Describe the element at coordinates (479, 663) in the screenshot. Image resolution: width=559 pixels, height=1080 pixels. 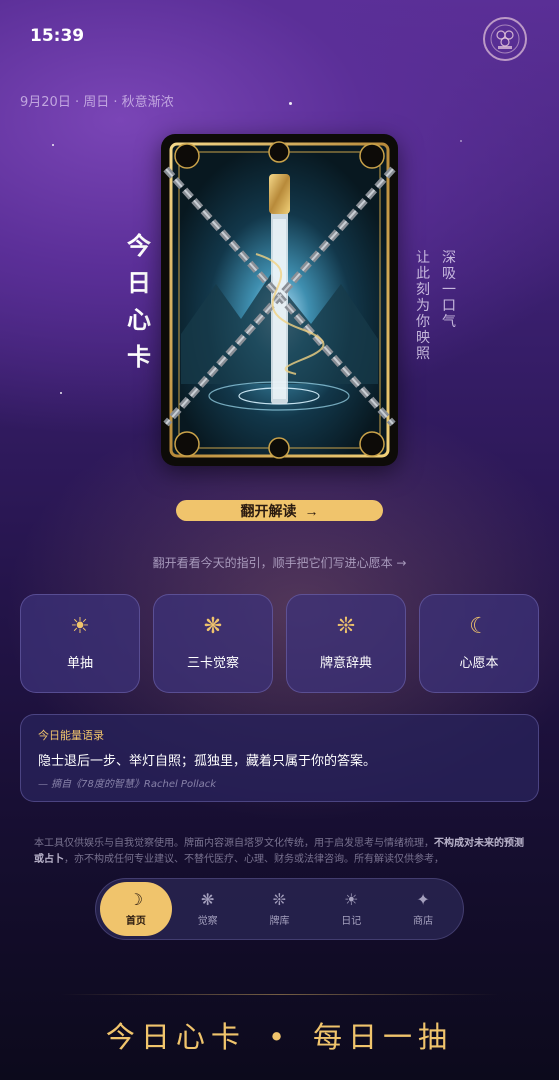
I see `tile-label: 心愿本` at that location.